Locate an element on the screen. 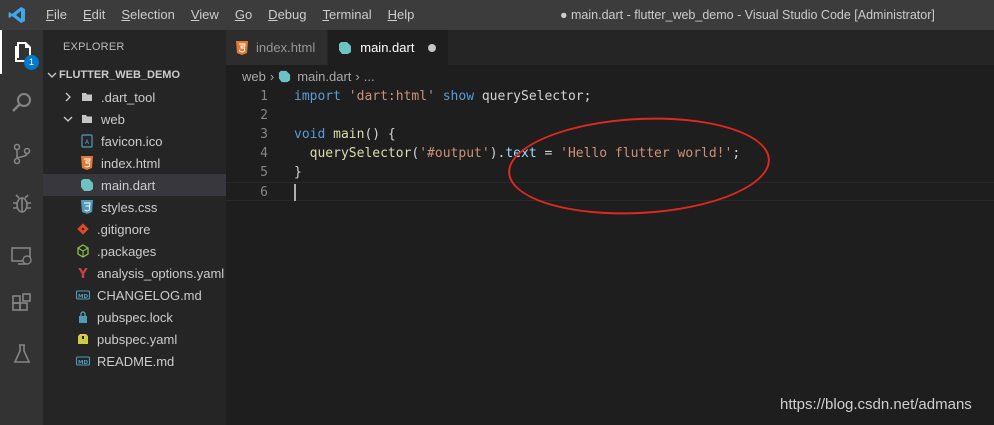  search-icon is located at coordinates (21, 102).